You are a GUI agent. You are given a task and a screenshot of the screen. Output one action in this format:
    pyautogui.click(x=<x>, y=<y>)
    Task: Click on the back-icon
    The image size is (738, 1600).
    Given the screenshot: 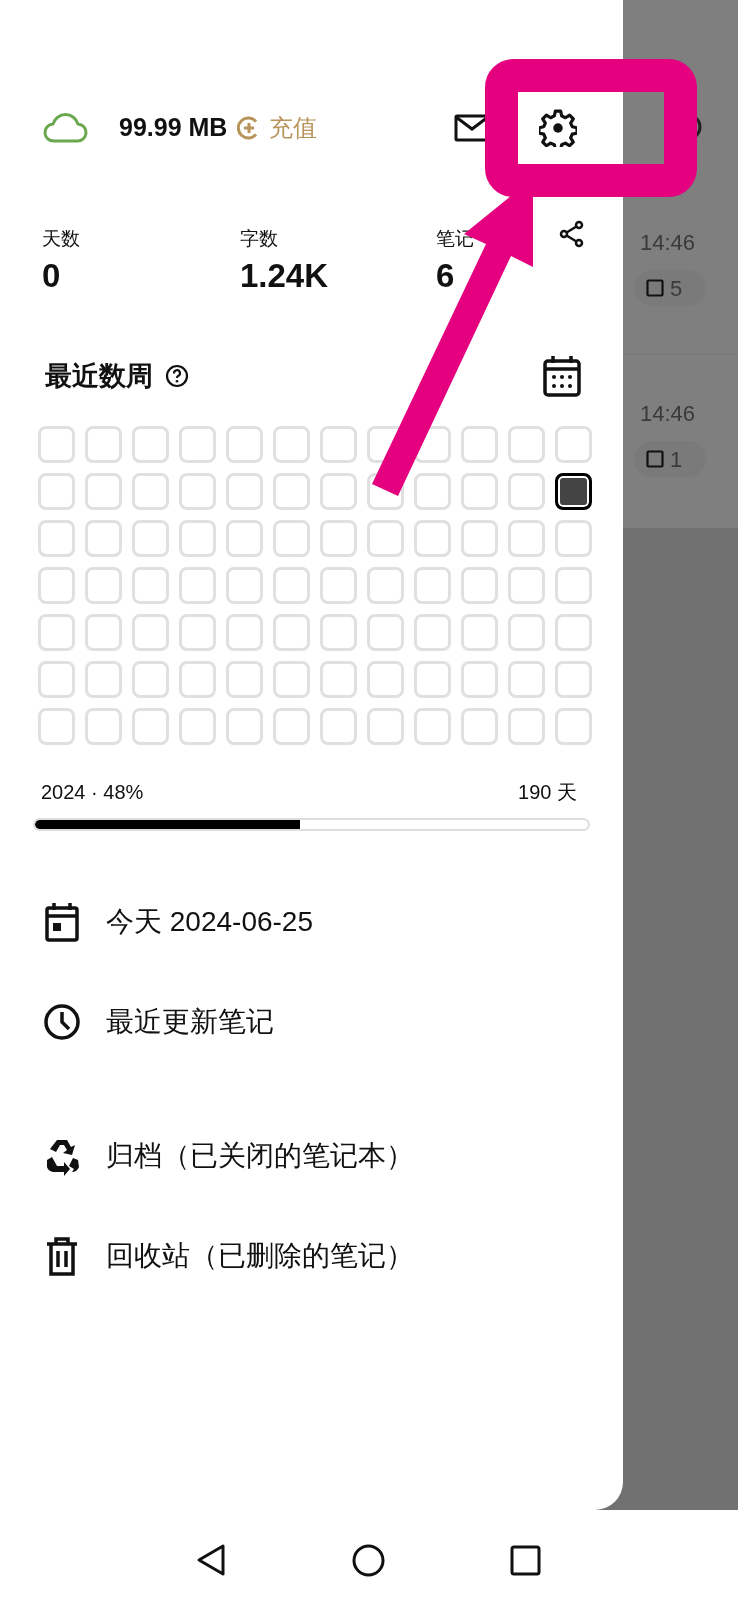 What is the action you would take?
    pyautogui.click(x=211, y=1560)
    